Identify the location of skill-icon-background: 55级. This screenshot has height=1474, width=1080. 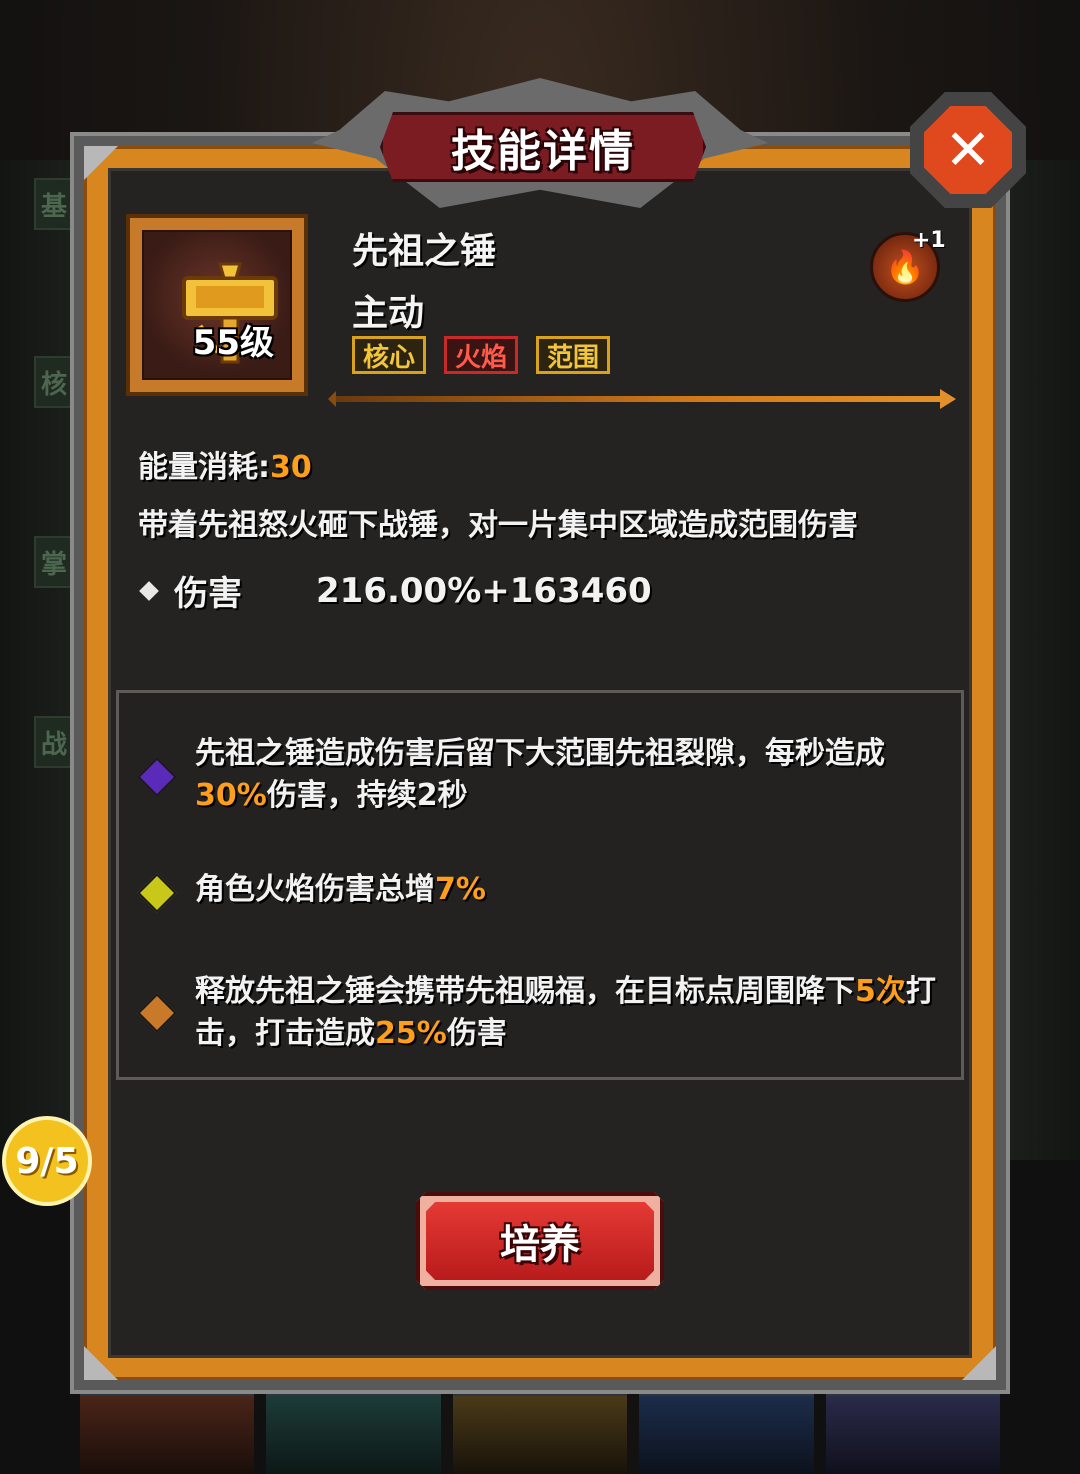
(217, 305).